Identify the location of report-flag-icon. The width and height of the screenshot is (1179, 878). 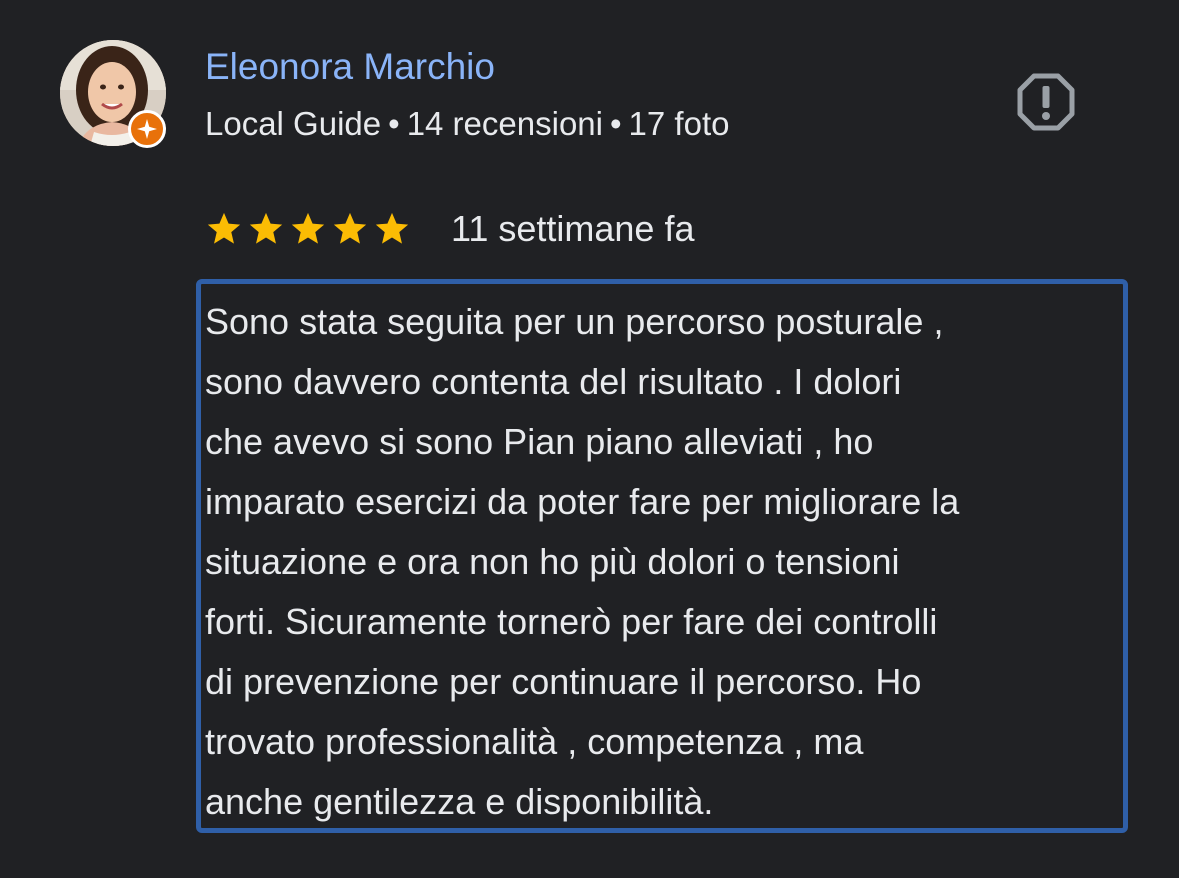
(1046, 102).